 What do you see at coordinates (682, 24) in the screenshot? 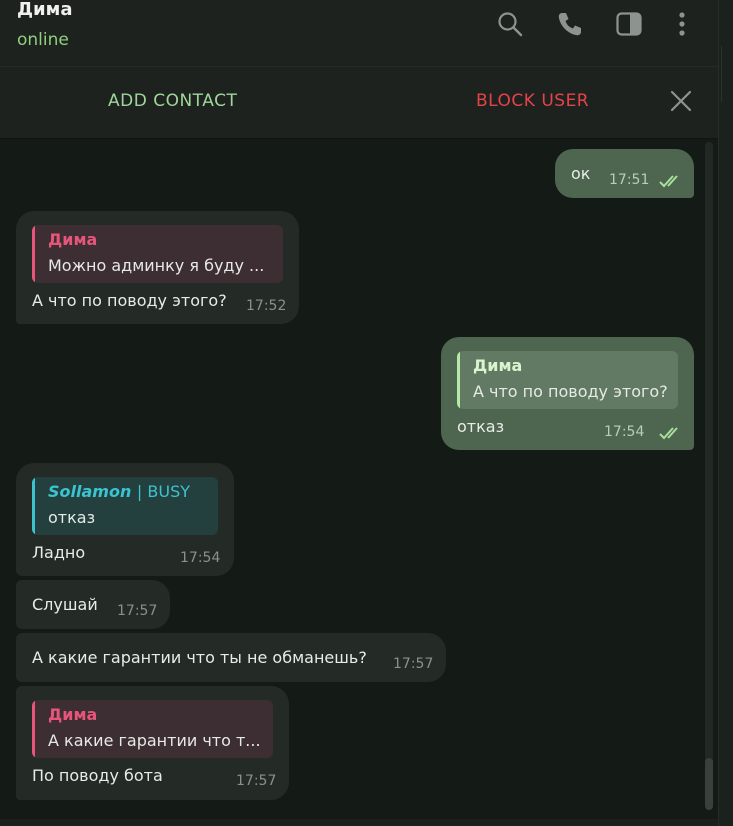
I see `more-vertical-icon` at bounding box center [682, 24].